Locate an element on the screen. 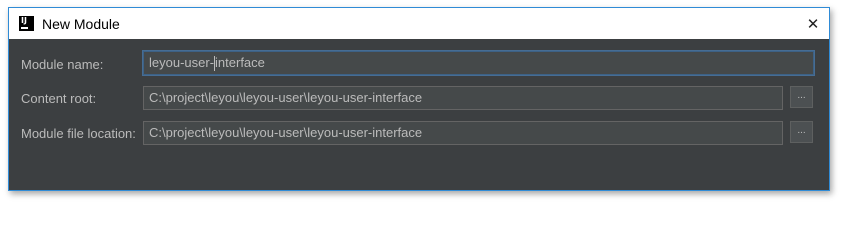  close-icon: ✕ is located at coordinates (813, 23).